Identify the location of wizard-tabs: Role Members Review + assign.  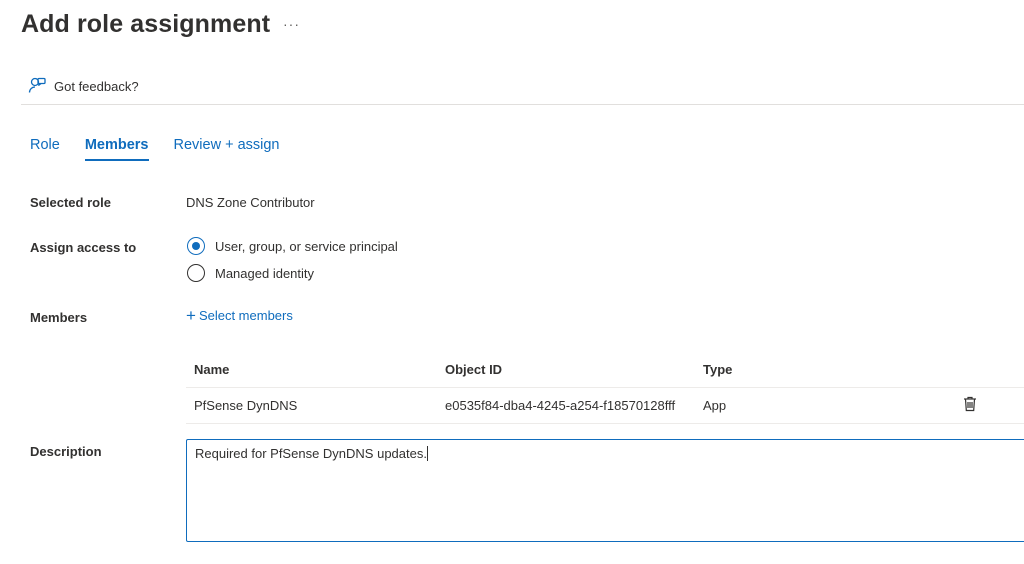
(167, 149).